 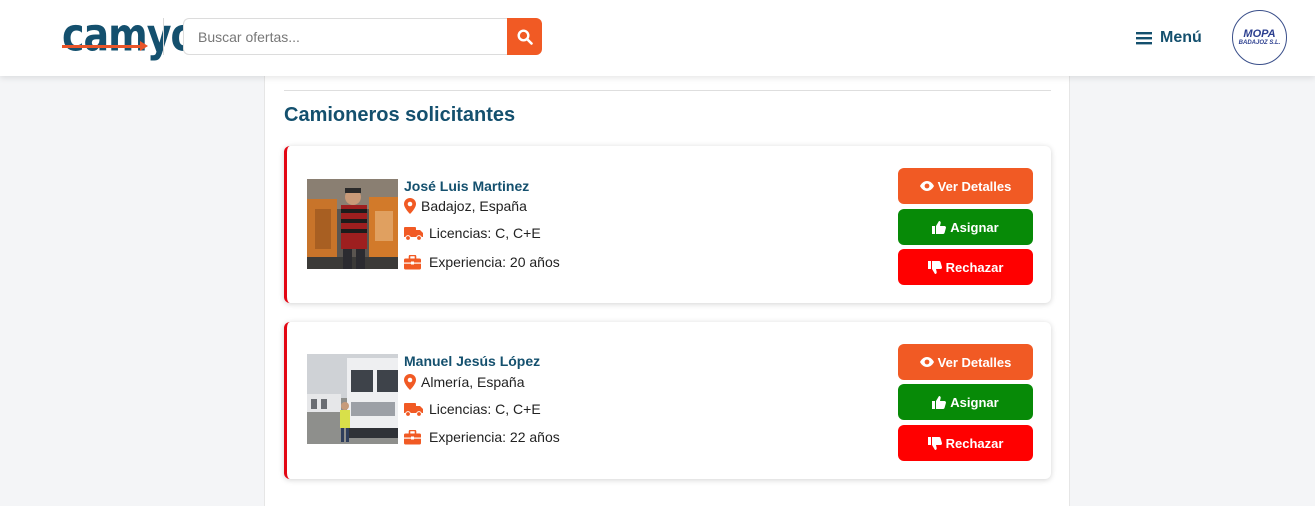 I want to click on logo-arrow-head, so click(x=144, y=46).